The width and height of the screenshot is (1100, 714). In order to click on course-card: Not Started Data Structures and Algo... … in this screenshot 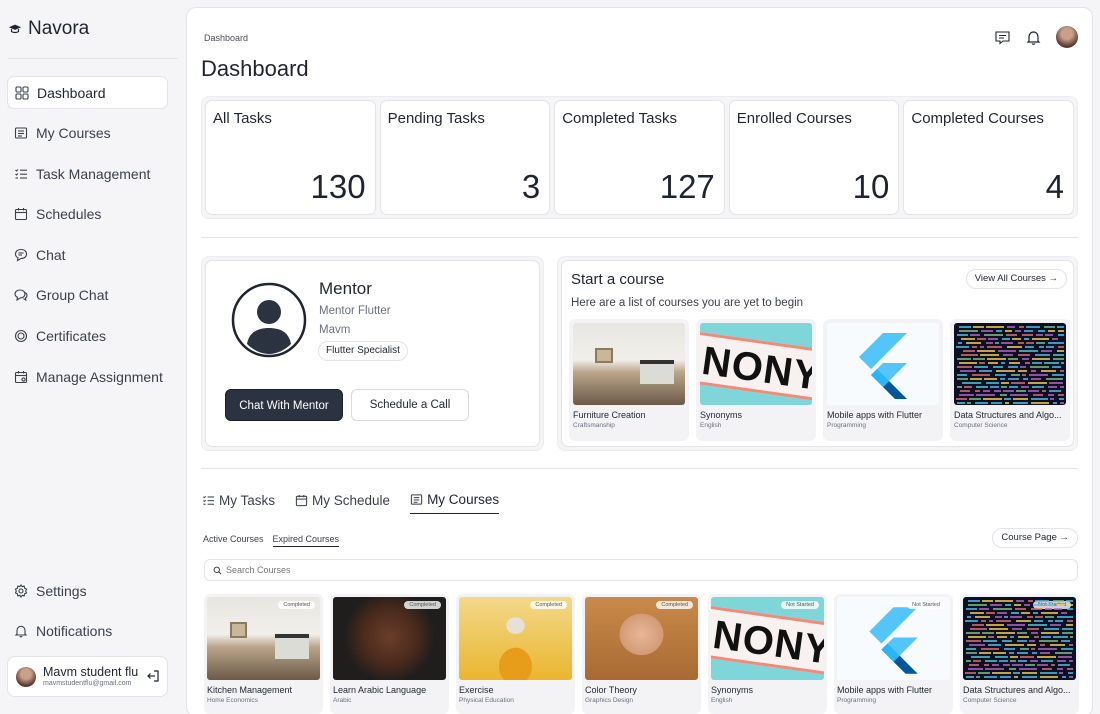, I will do `click(1019, 654)`.